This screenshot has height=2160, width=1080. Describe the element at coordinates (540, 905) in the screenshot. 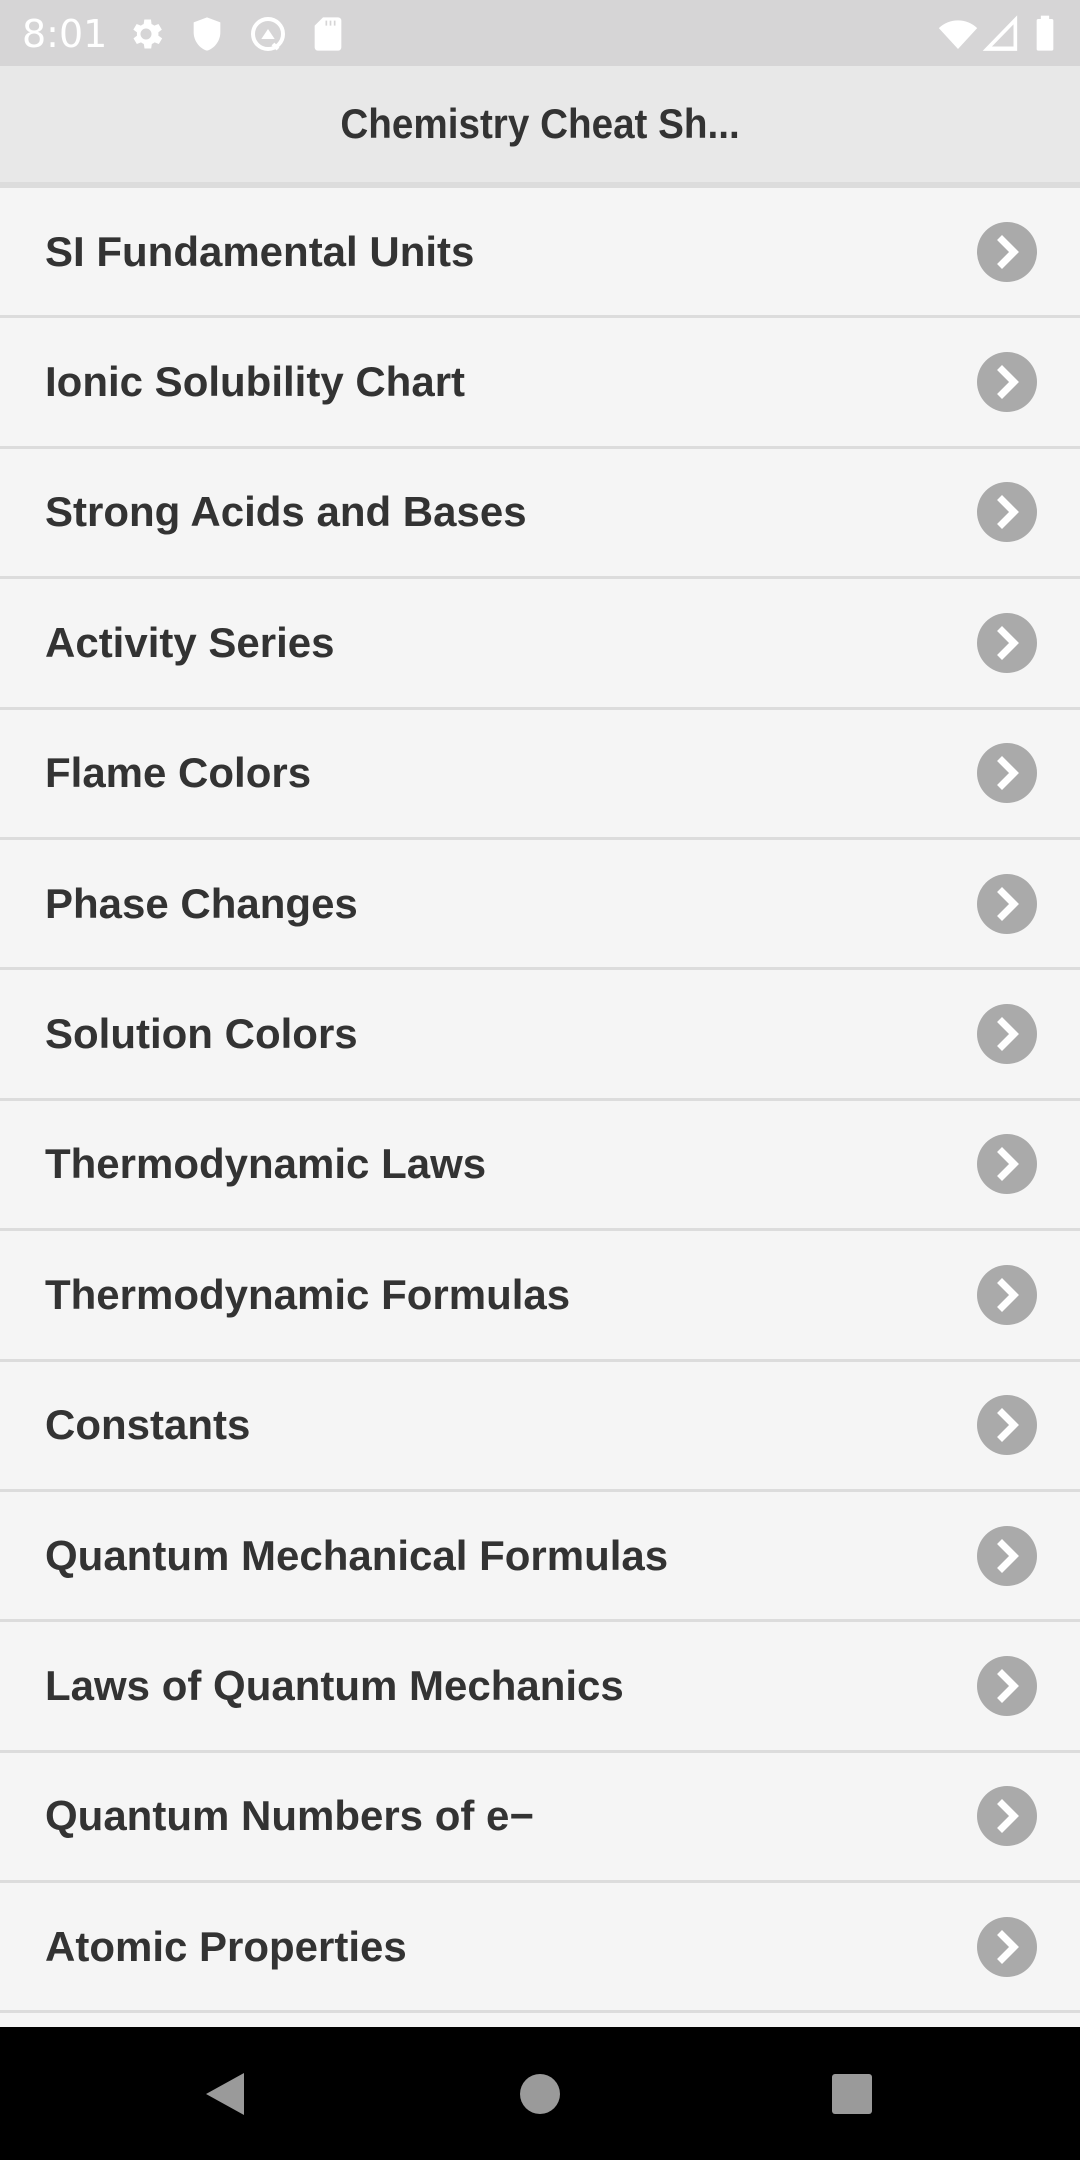

I see `list-item: Phase Changes` at that location.